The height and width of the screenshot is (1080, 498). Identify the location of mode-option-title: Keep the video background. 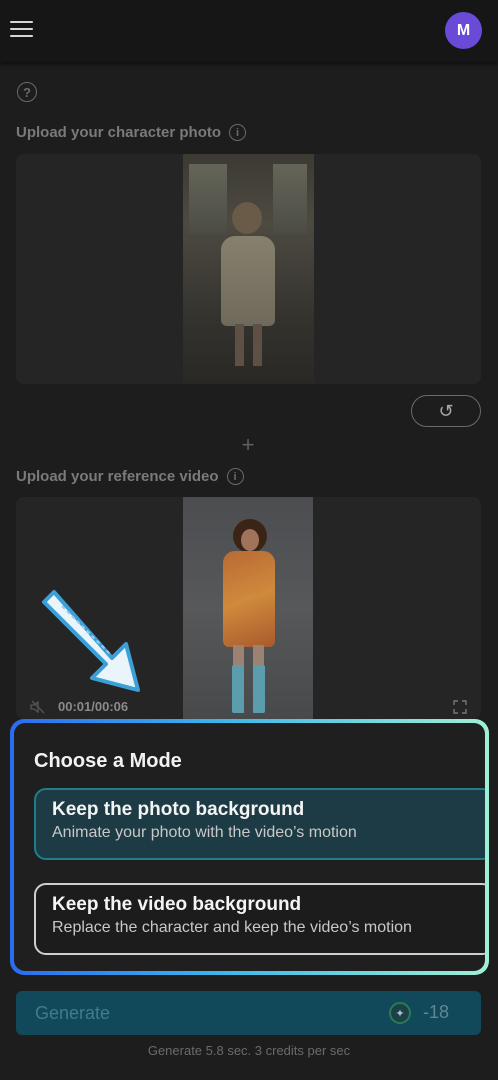
(177, 904).